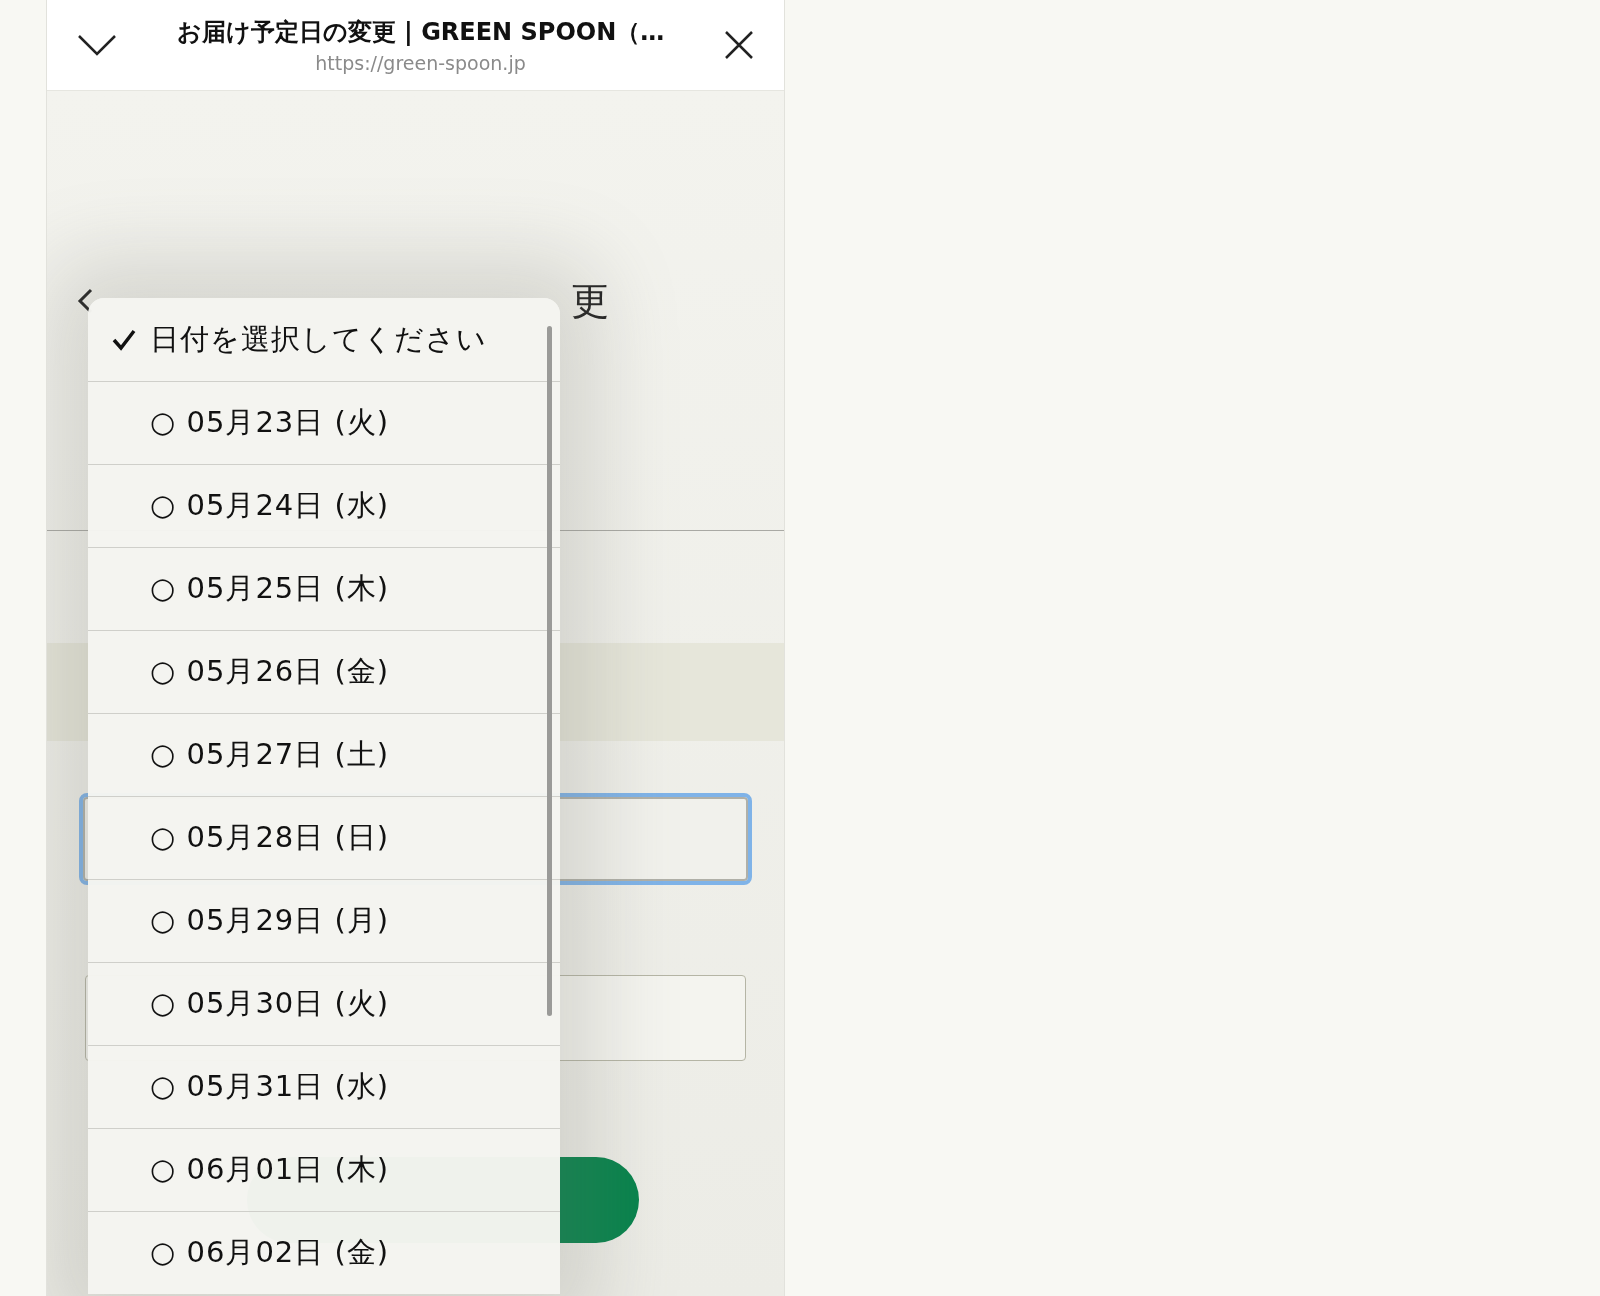  I want to click on menu-option: ○ 06月01日 (木), so click(324, 1169).